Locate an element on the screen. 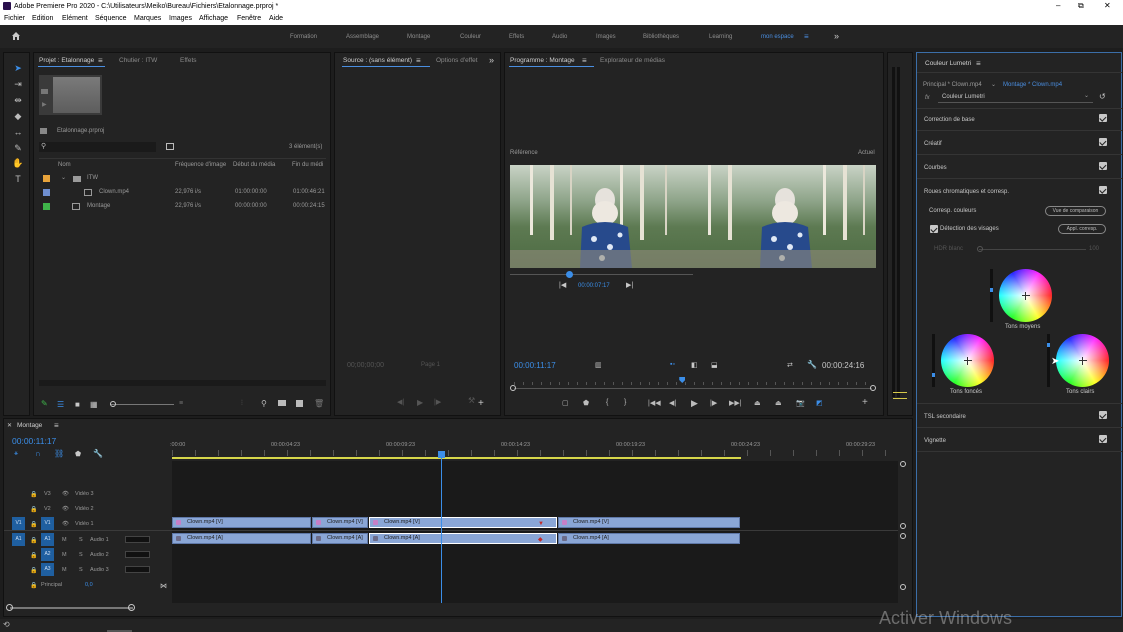 Image resolution: width=1123 pixels, height=632 pixels. section-roues-chromatiques: Roues chromatiques et corresp. is located at coordinates (966, 192).